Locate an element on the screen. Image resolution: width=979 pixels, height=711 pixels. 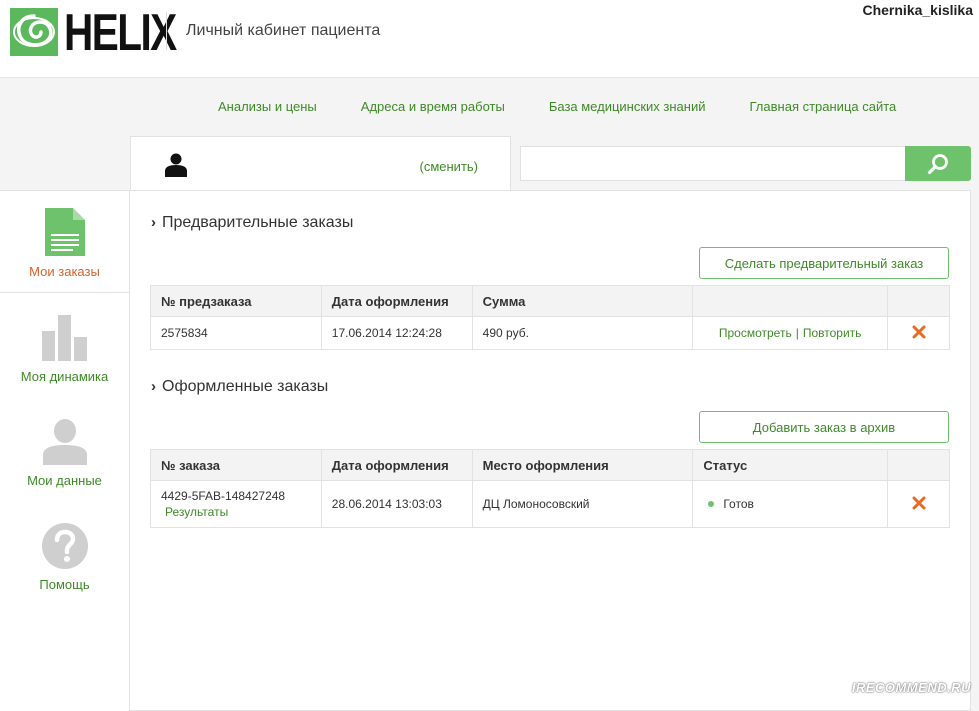
sidebar-item-label: Моя динамика is located at coordinates (64, 376).